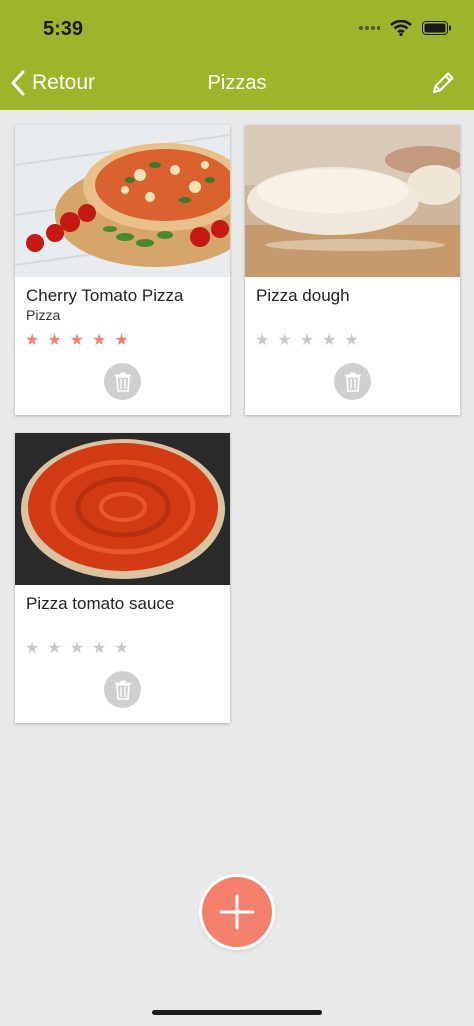 This screenshot has height=1026, width=474. What do you see at coordinates (63, 29) in the screenshot?
I see `status-time: 5:39` at bounding box center [63, 29].